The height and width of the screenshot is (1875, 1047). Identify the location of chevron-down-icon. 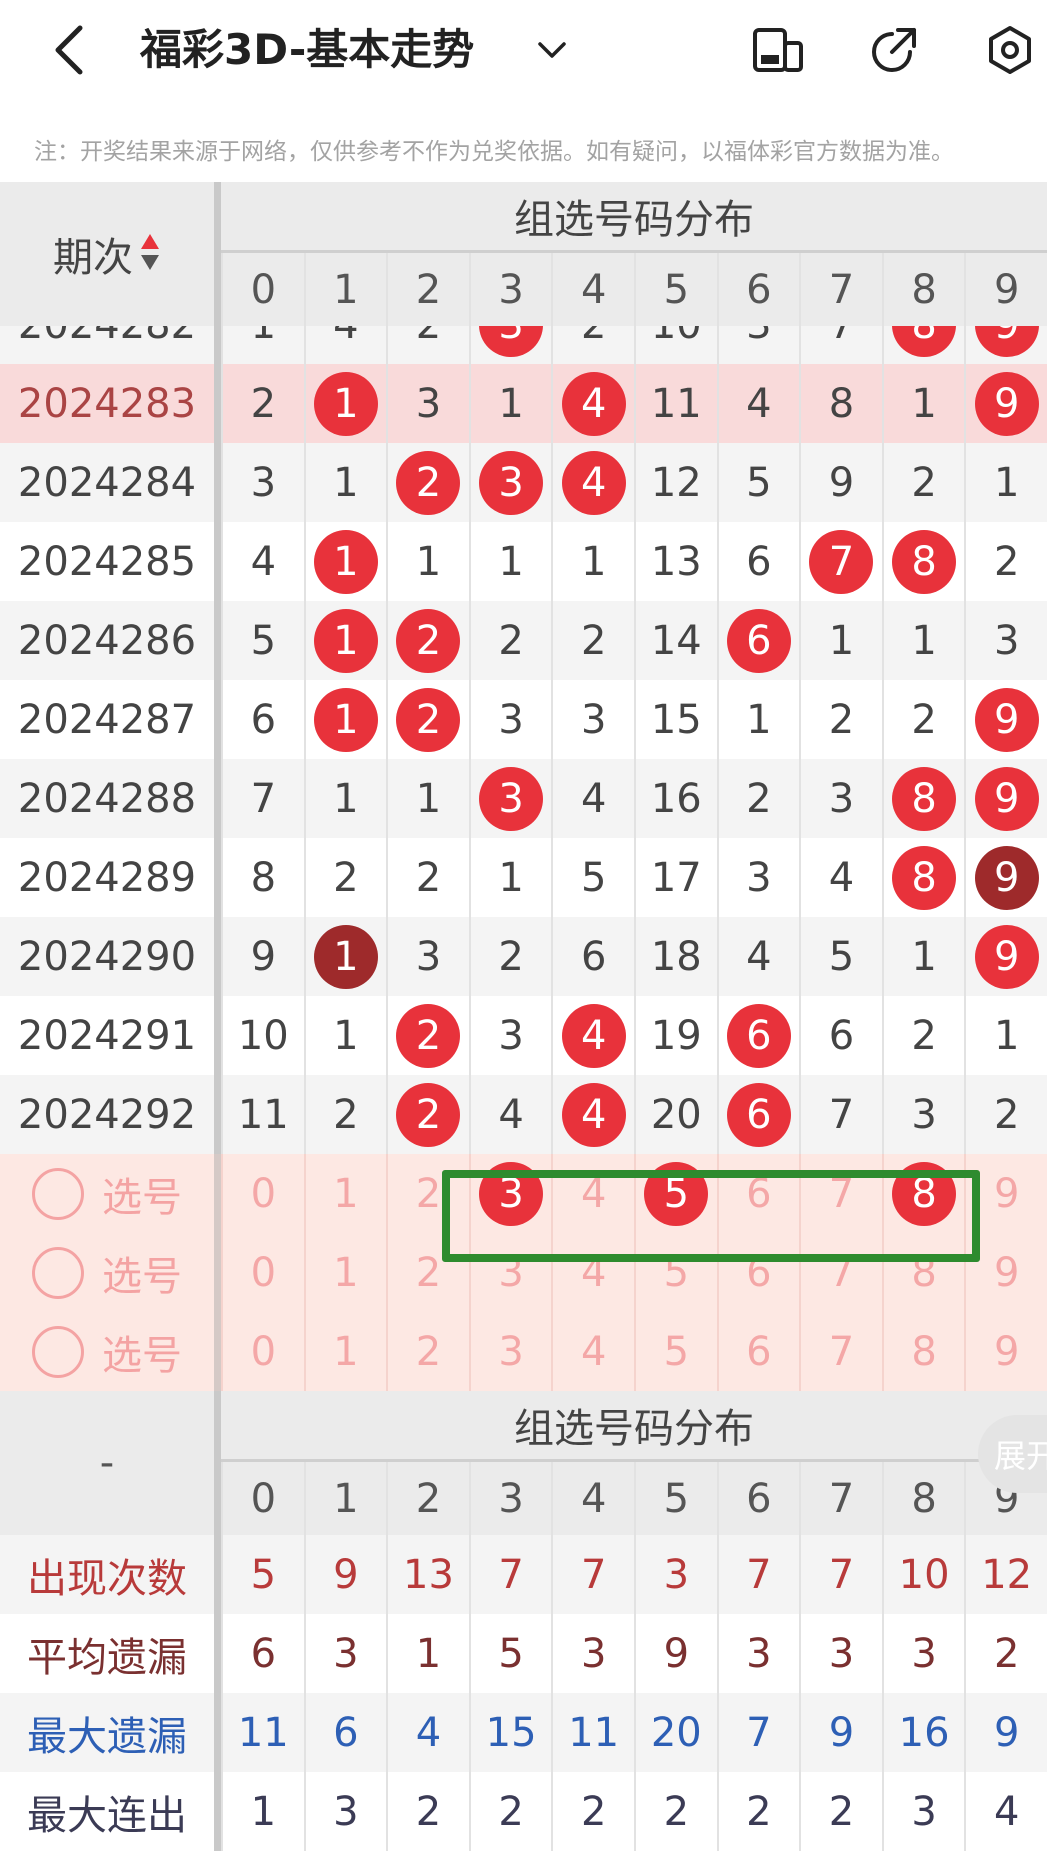
(552, 50).